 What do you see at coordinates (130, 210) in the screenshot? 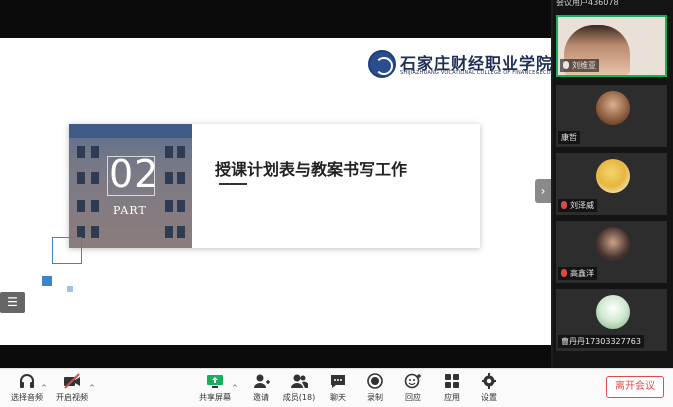
I see `part-label: PART` at bounding box center [130, 210].